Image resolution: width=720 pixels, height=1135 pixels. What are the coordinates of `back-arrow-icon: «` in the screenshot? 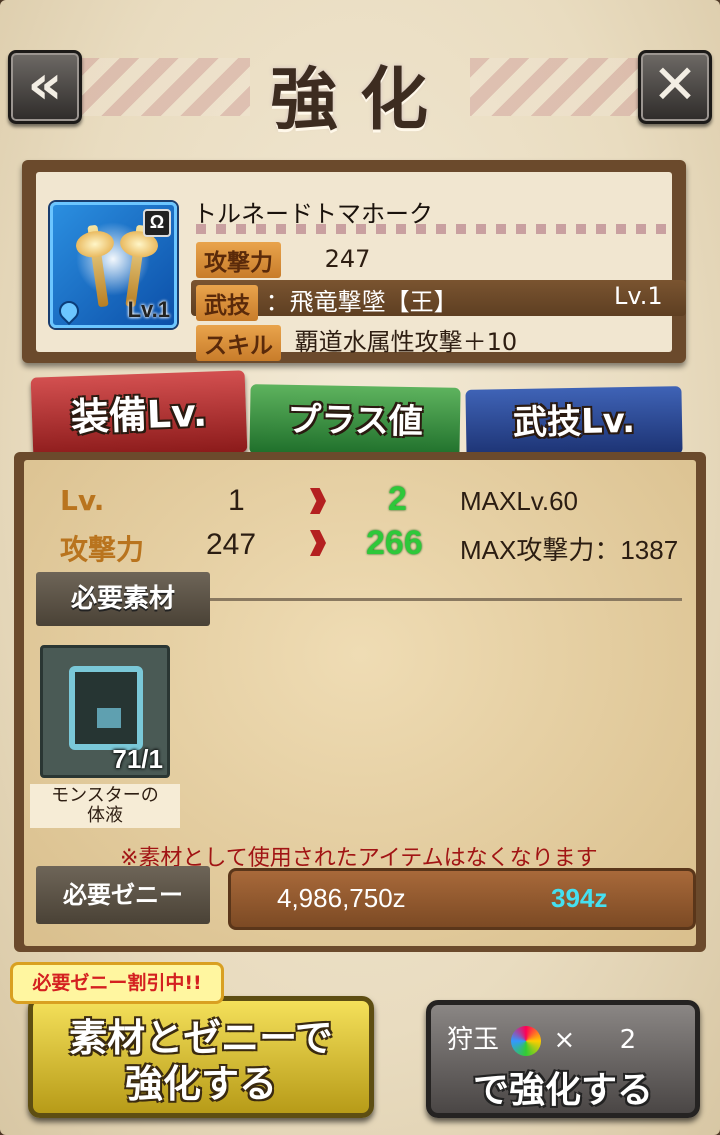 It's located at (45, 84).